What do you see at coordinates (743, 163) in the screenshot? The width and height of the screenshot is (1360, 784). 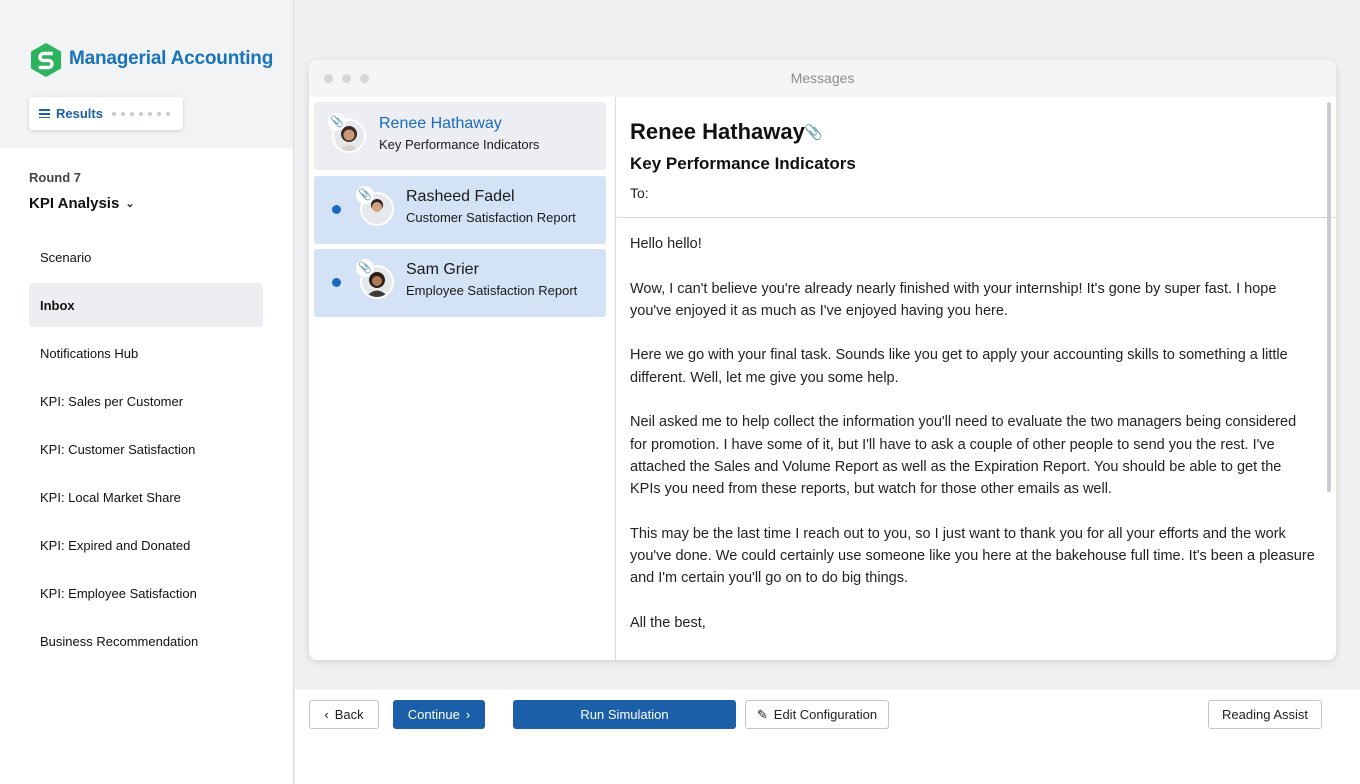 I see `message-subject-heading: Key Performance Indicators` at bounding box center [743, 163].